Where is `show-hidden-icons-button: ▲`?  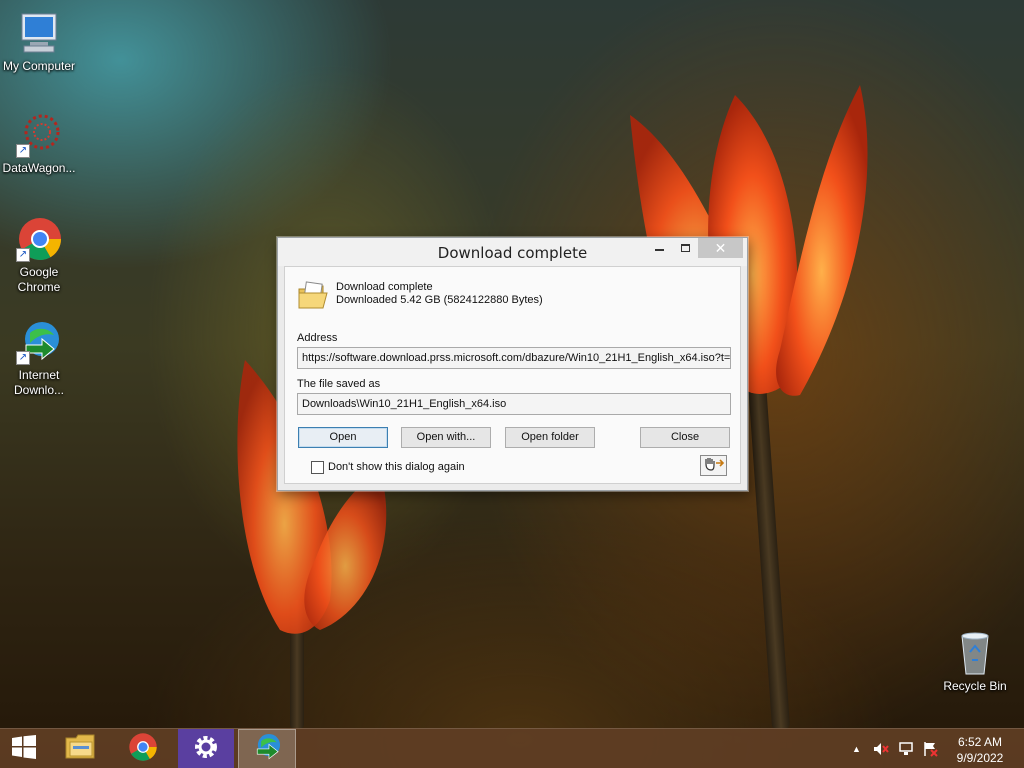
show-hidden-icons-button: ▲ is located at coordinates (856, 748).